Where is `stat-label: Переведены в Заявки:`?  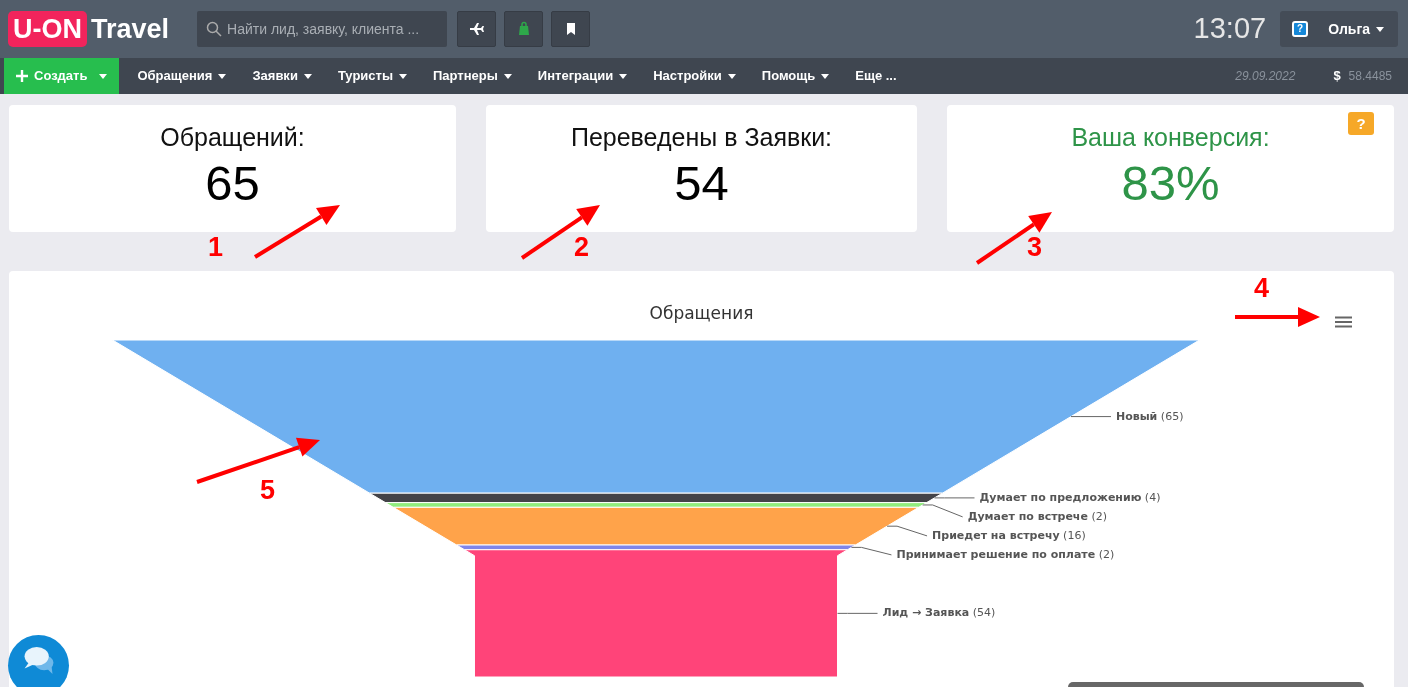
stat-label: Переведены в Заявки: is located at coordinates (701, 137).